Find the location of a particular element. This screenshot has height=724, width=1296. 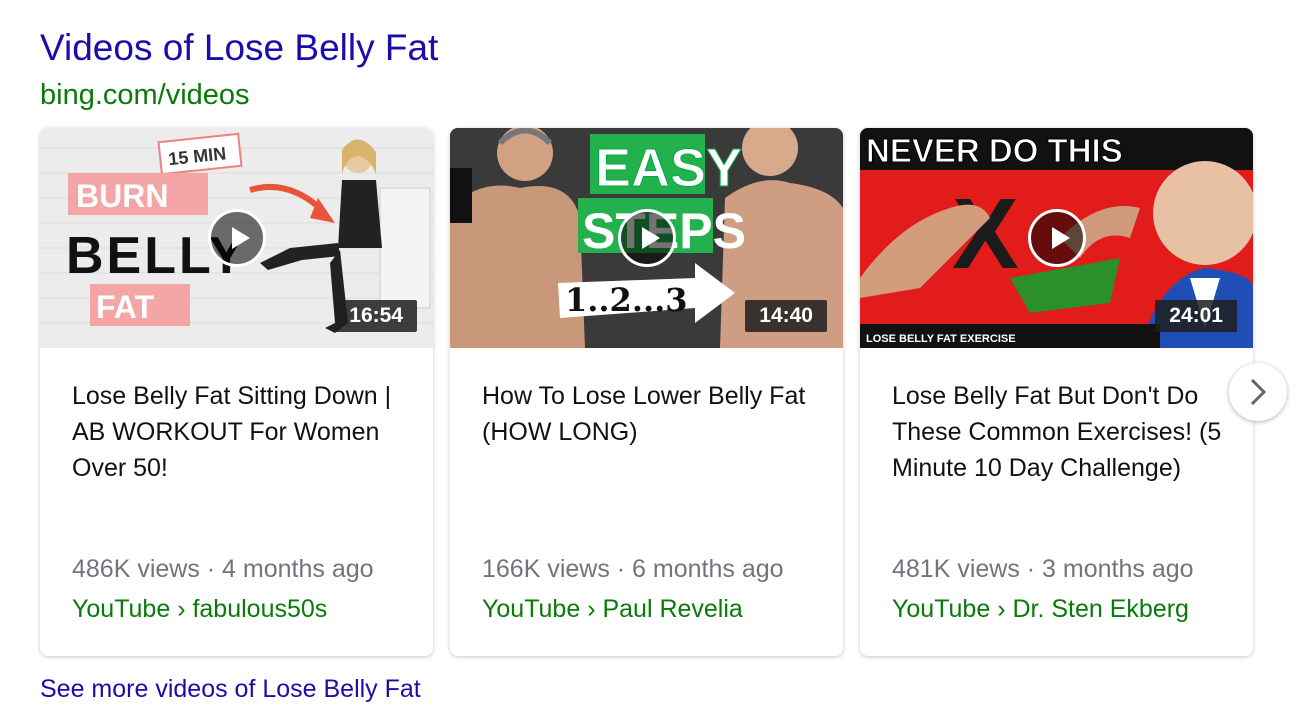

video-channel: YouTube › Dr. Sten Ekberg is located at coordinates (1040, 609).